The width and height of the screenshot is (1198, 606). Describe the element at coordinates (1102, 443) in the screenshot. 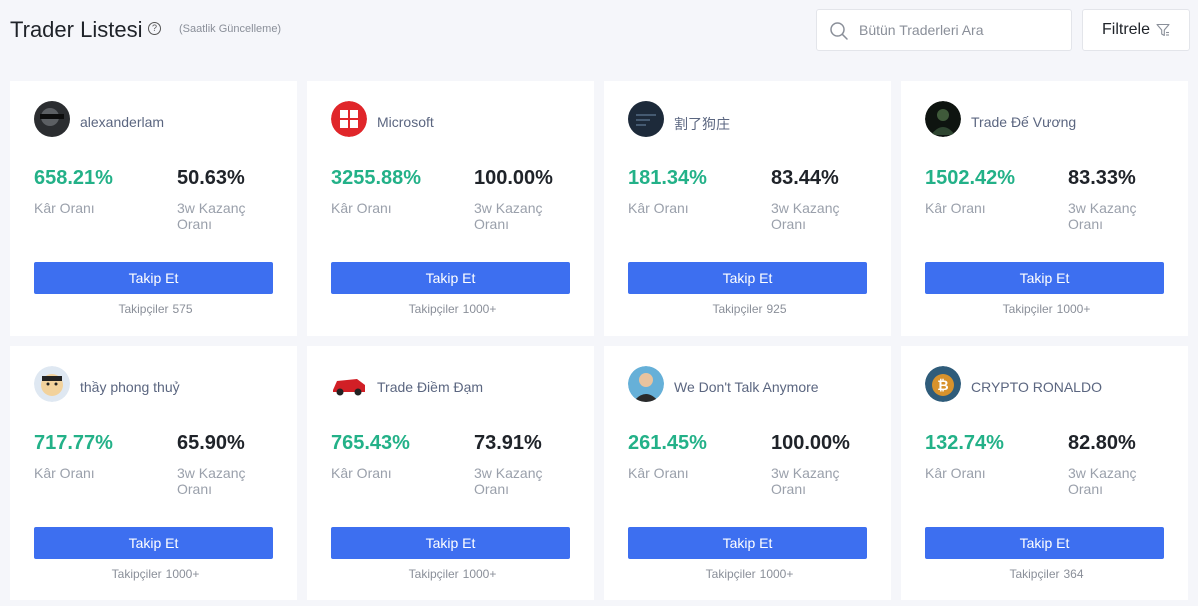

I see `win-rate-value: 82.80%` at that location.